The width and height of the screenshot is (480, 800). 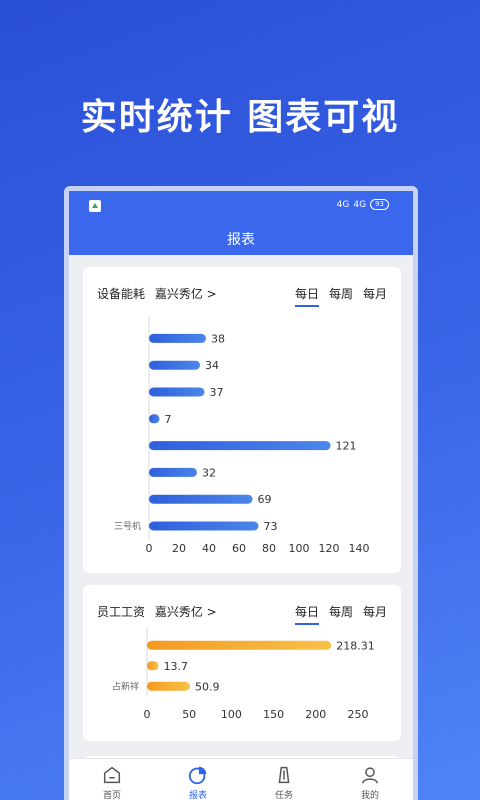 I want to click on salary-data-label: 218.31, so click(x=355, y=645).